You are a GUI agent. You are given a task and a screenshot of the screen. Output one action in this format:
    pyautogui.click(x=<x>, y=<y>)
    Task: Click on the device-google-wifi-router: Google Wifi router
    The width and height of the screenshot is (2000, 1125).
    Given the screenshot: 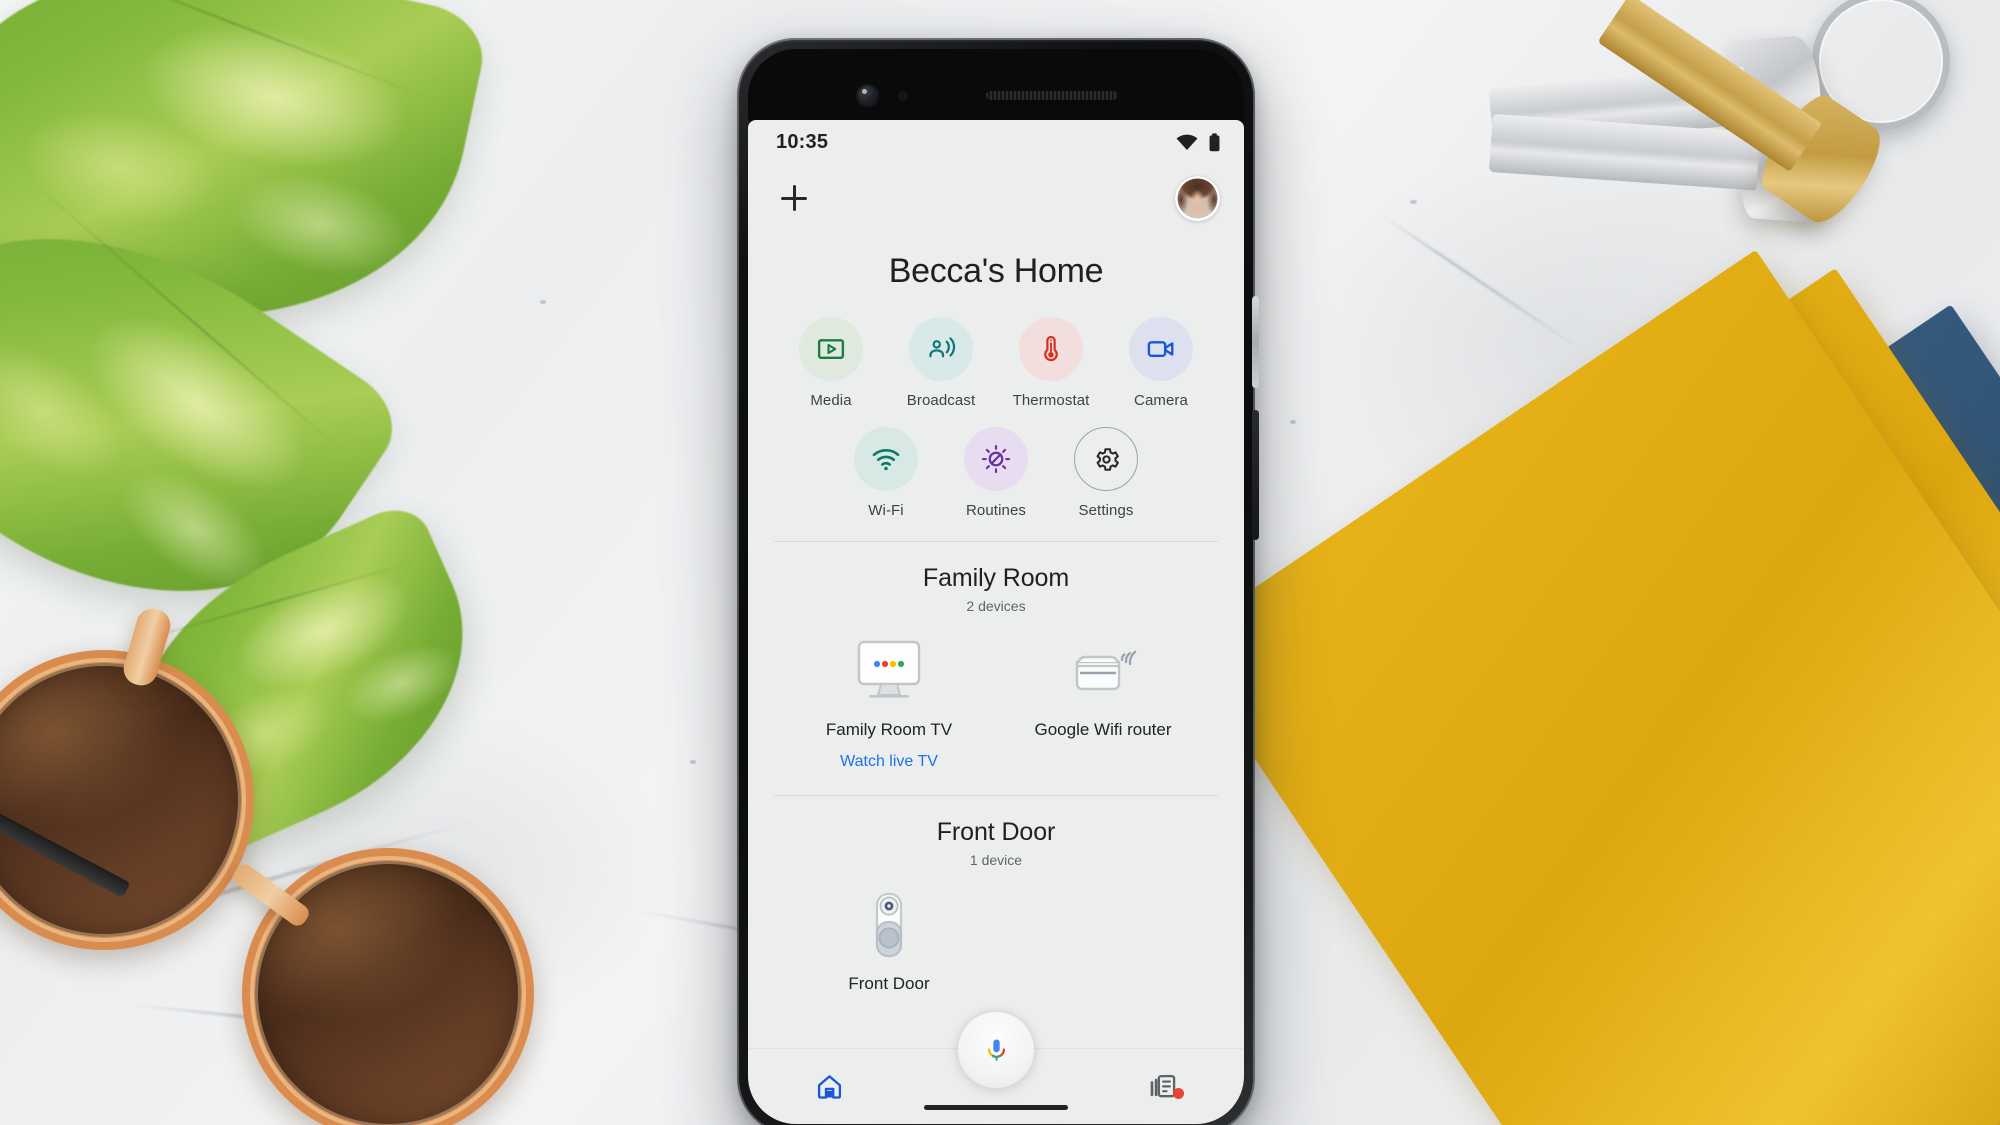 What is the action you would take?
    pyautogui.click(x=1103, y=704)
    